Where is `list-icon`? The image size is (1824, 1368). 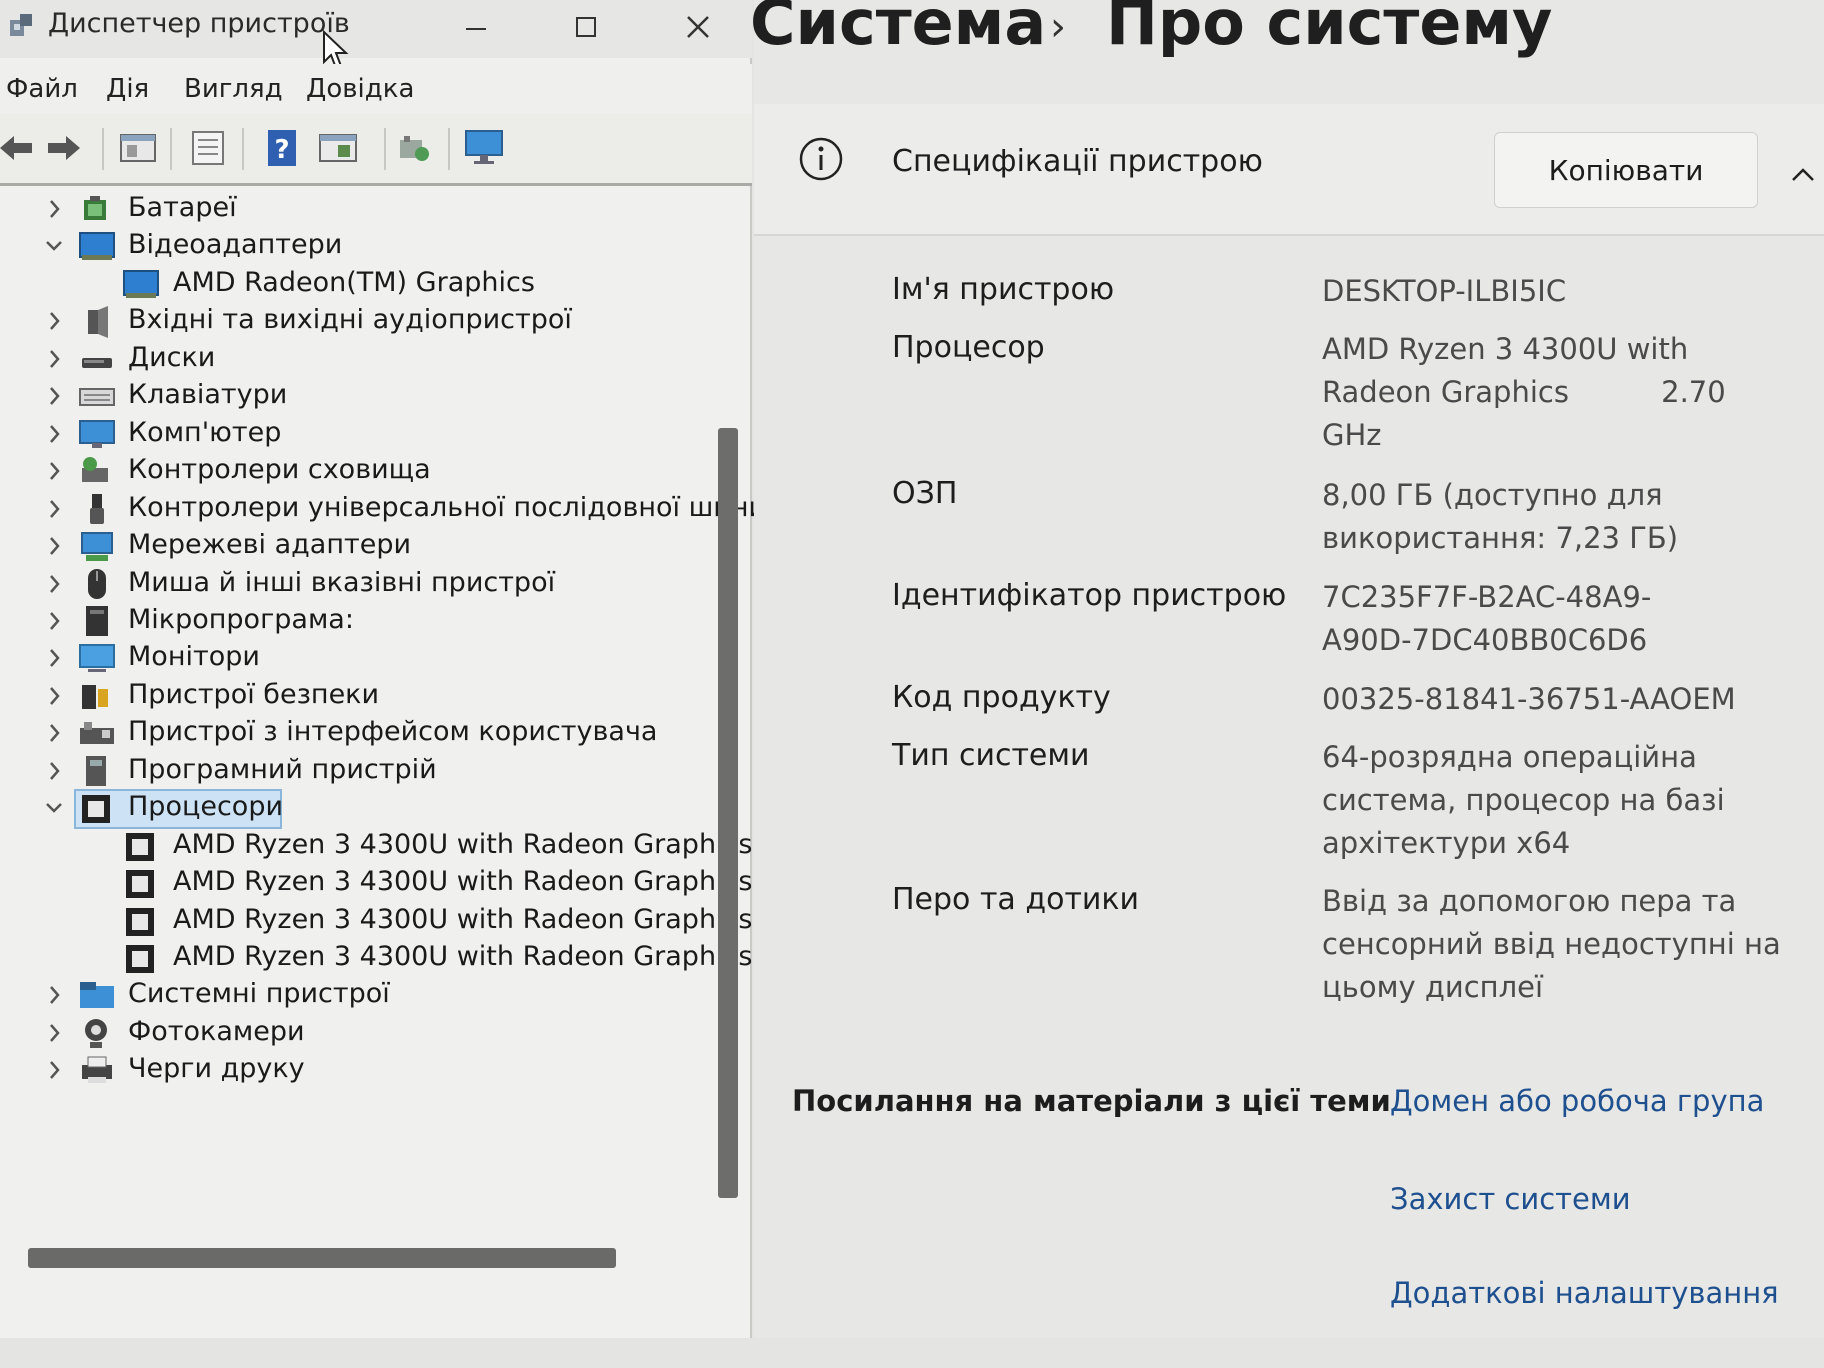 list-icon is located at coordinates (208, 148).